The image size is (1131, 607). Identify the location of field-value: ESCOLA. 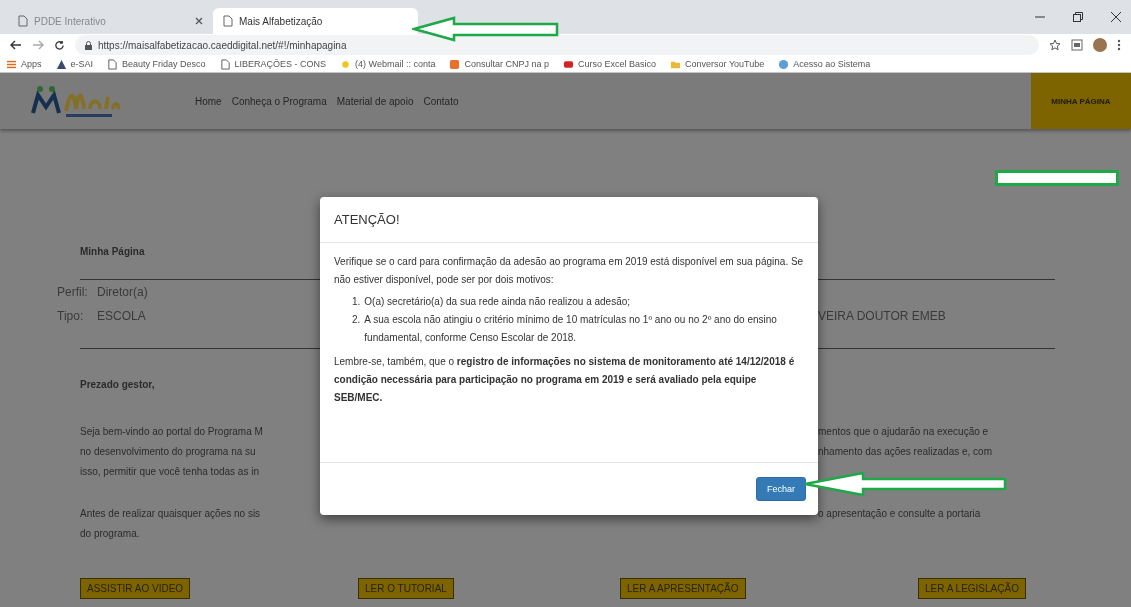
(122, 316).